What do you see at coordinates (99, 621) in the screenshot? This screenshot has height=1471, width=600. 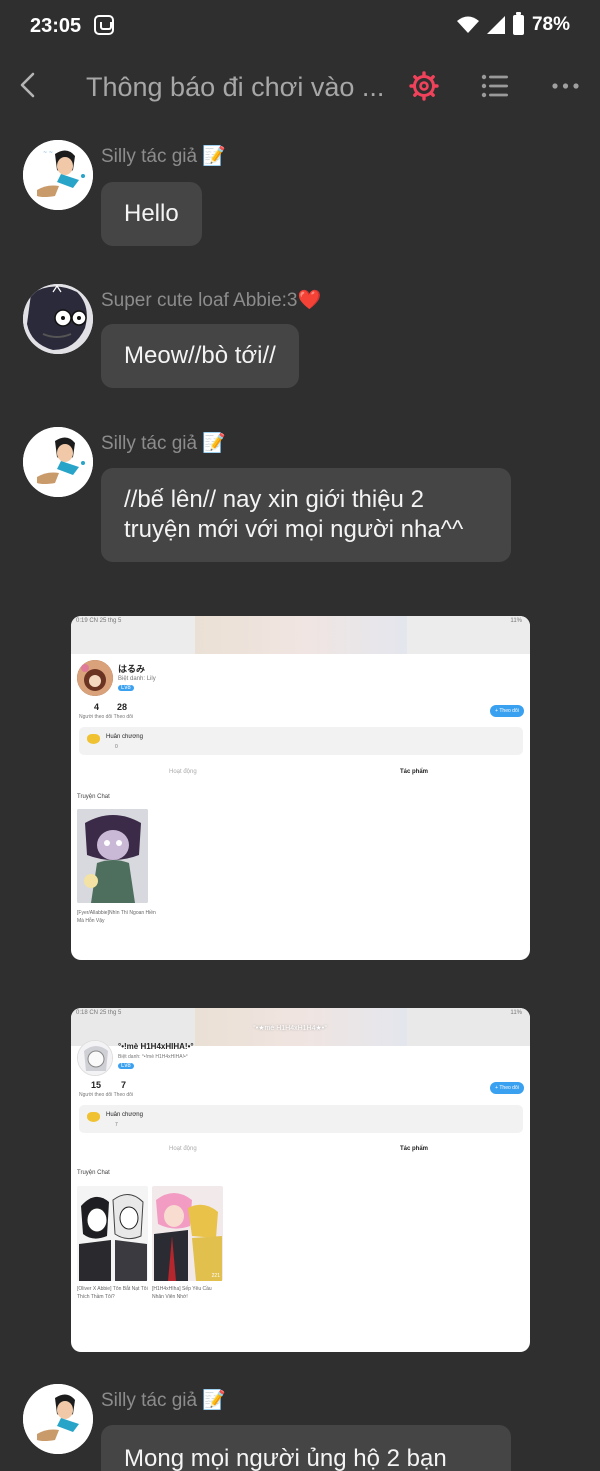 I see `image-status-time: 0:19 CN 25 thg 5` at bounding box center [99, 621].